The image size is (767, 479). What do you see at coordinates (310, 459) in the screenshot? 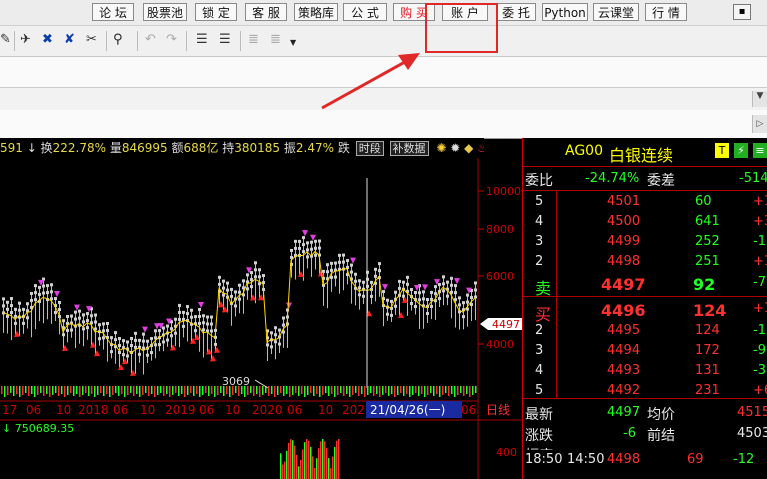
I see `sub-chart-bars` at bounding box center [310, 459].